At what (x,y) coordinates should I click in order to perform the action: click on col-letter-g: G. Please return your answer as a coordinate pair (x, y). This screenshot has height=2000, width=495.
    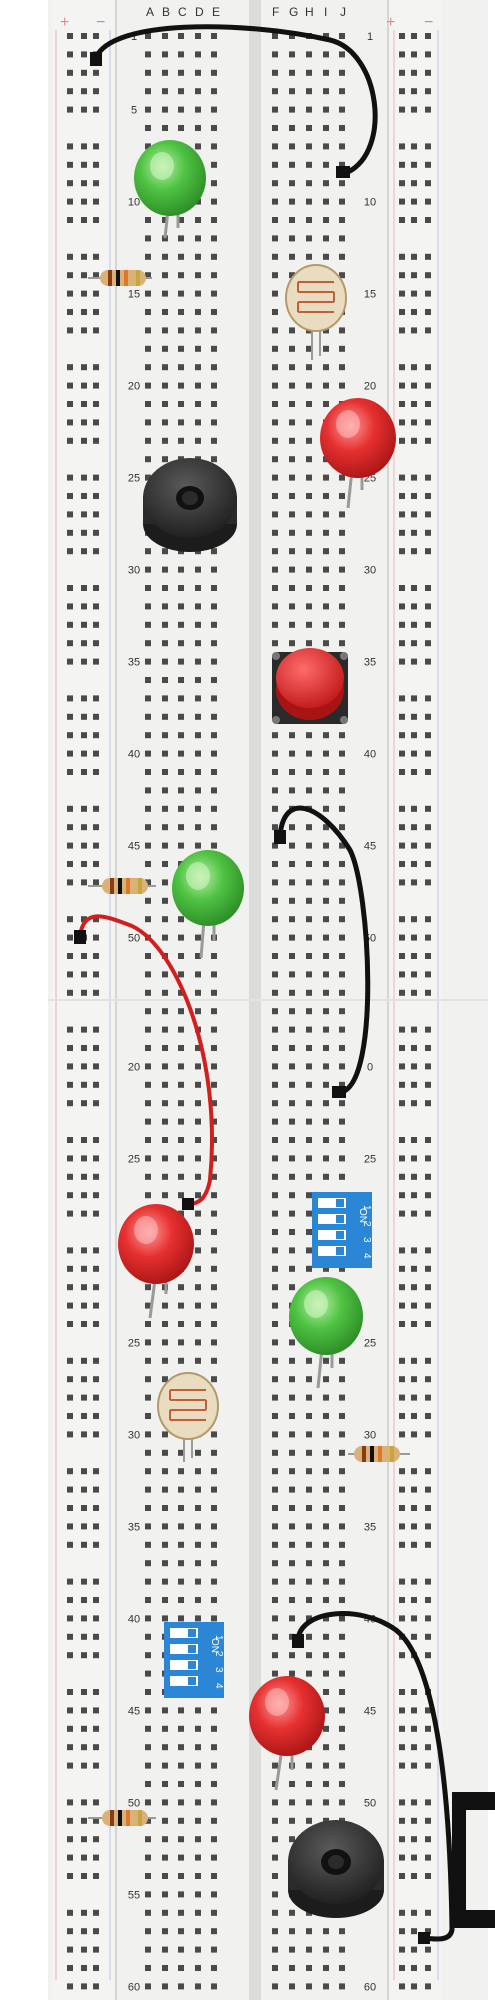
    Looking at the image, I should click on (293, 12).